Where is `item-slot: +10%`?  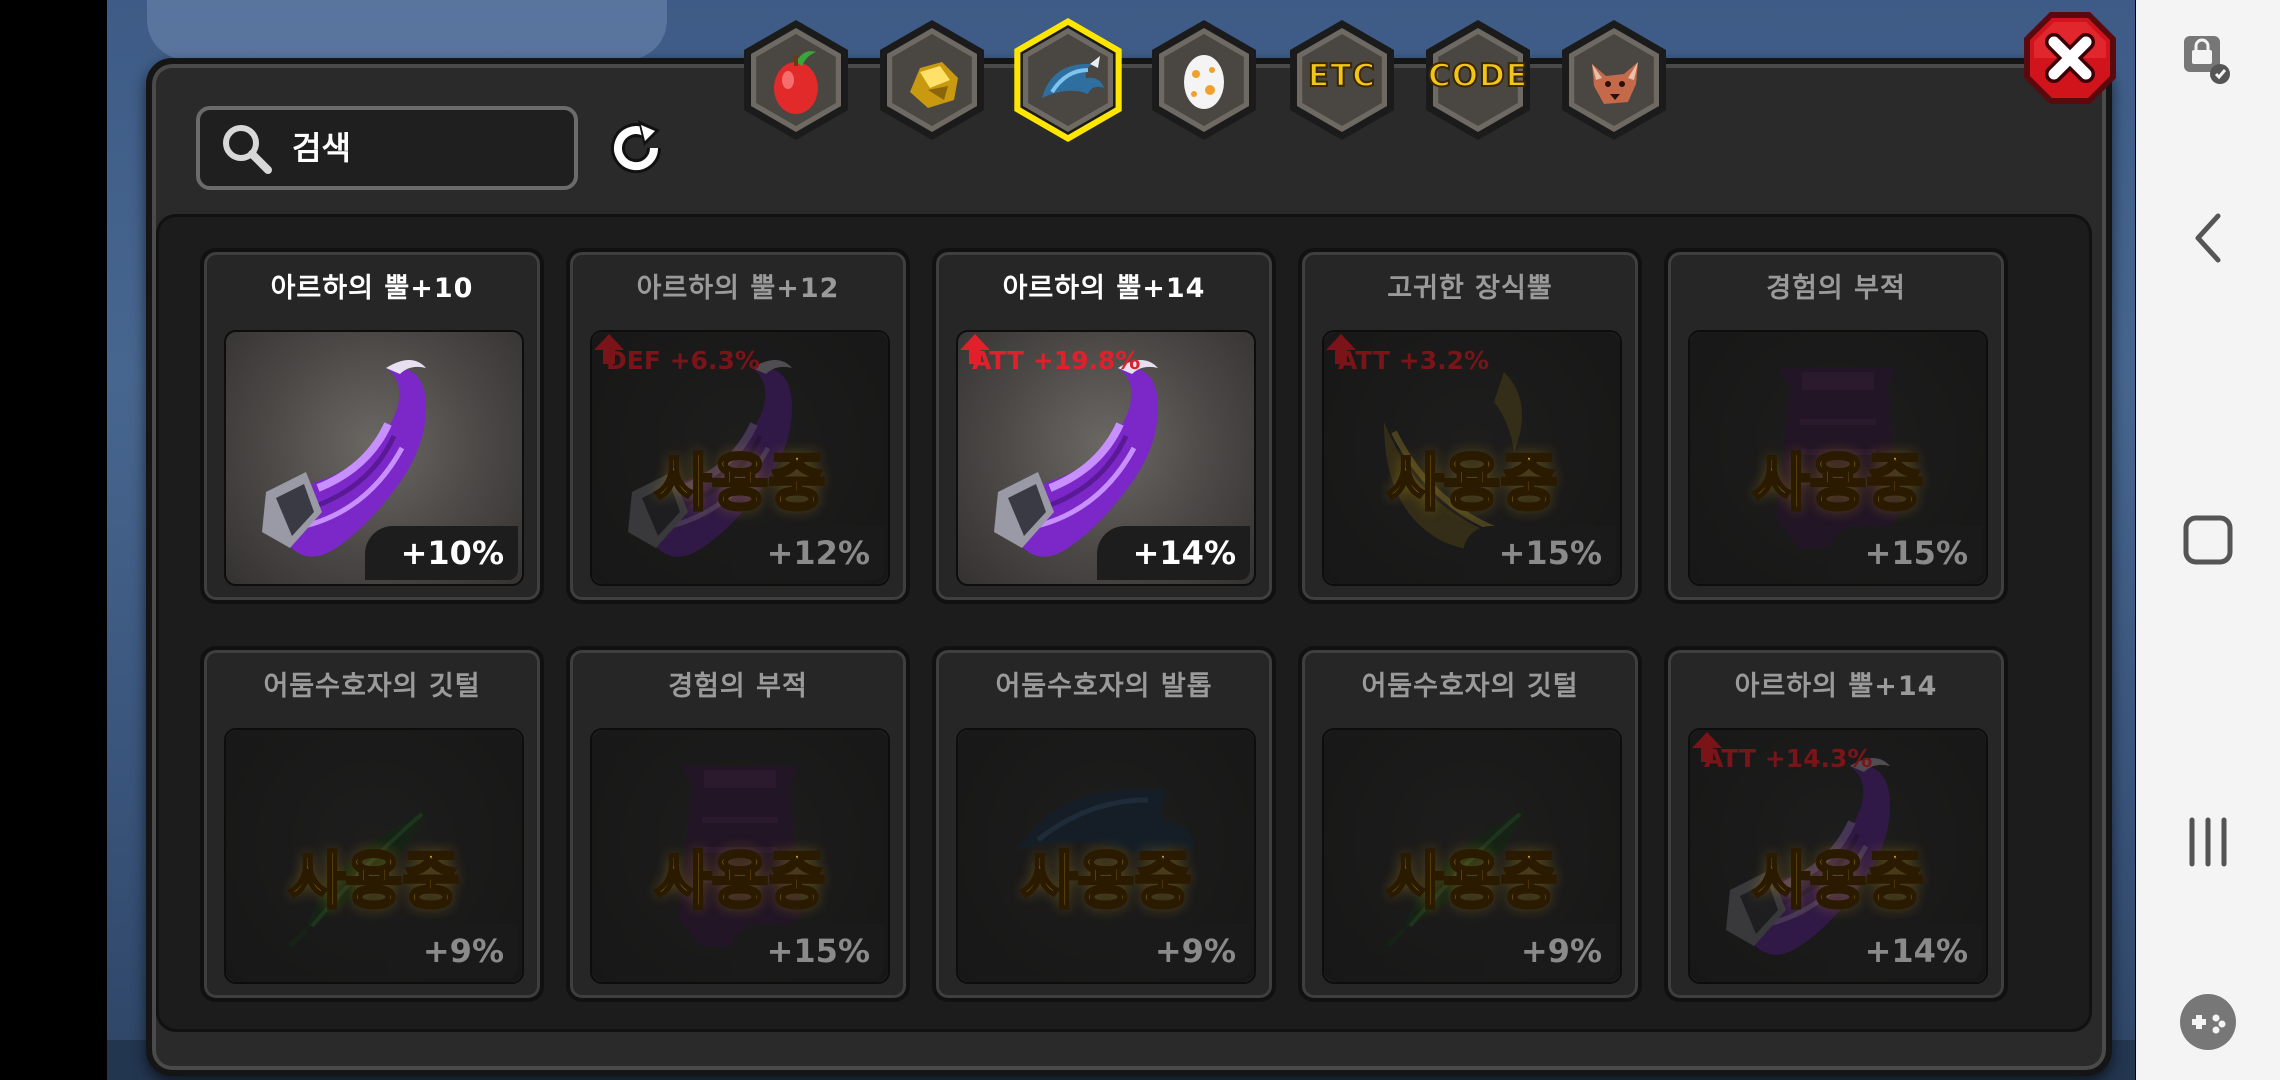
item-slot: +10% is located at coordinates (374, 458).